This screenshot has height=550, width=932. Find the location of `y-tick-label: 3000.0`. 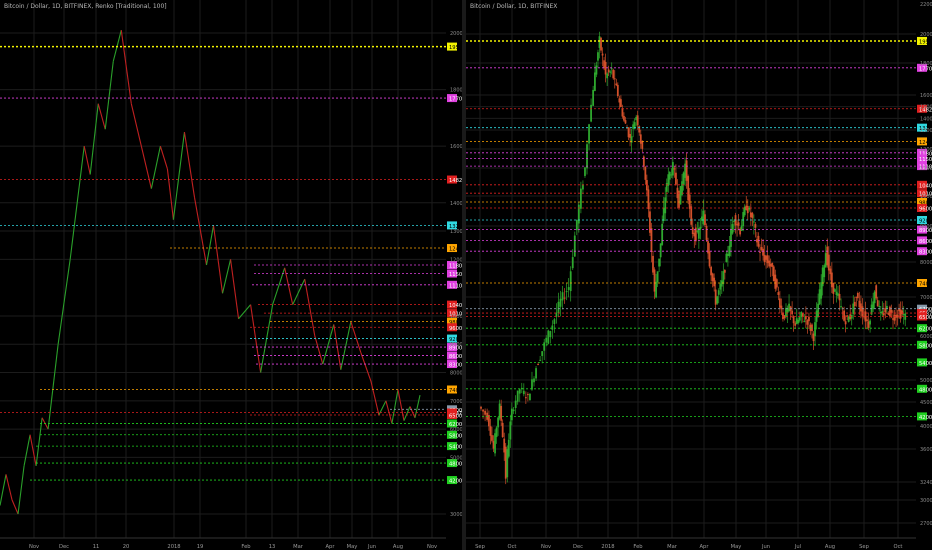

y-tick-label: 3000.0 is located at coordinates (456, 515).